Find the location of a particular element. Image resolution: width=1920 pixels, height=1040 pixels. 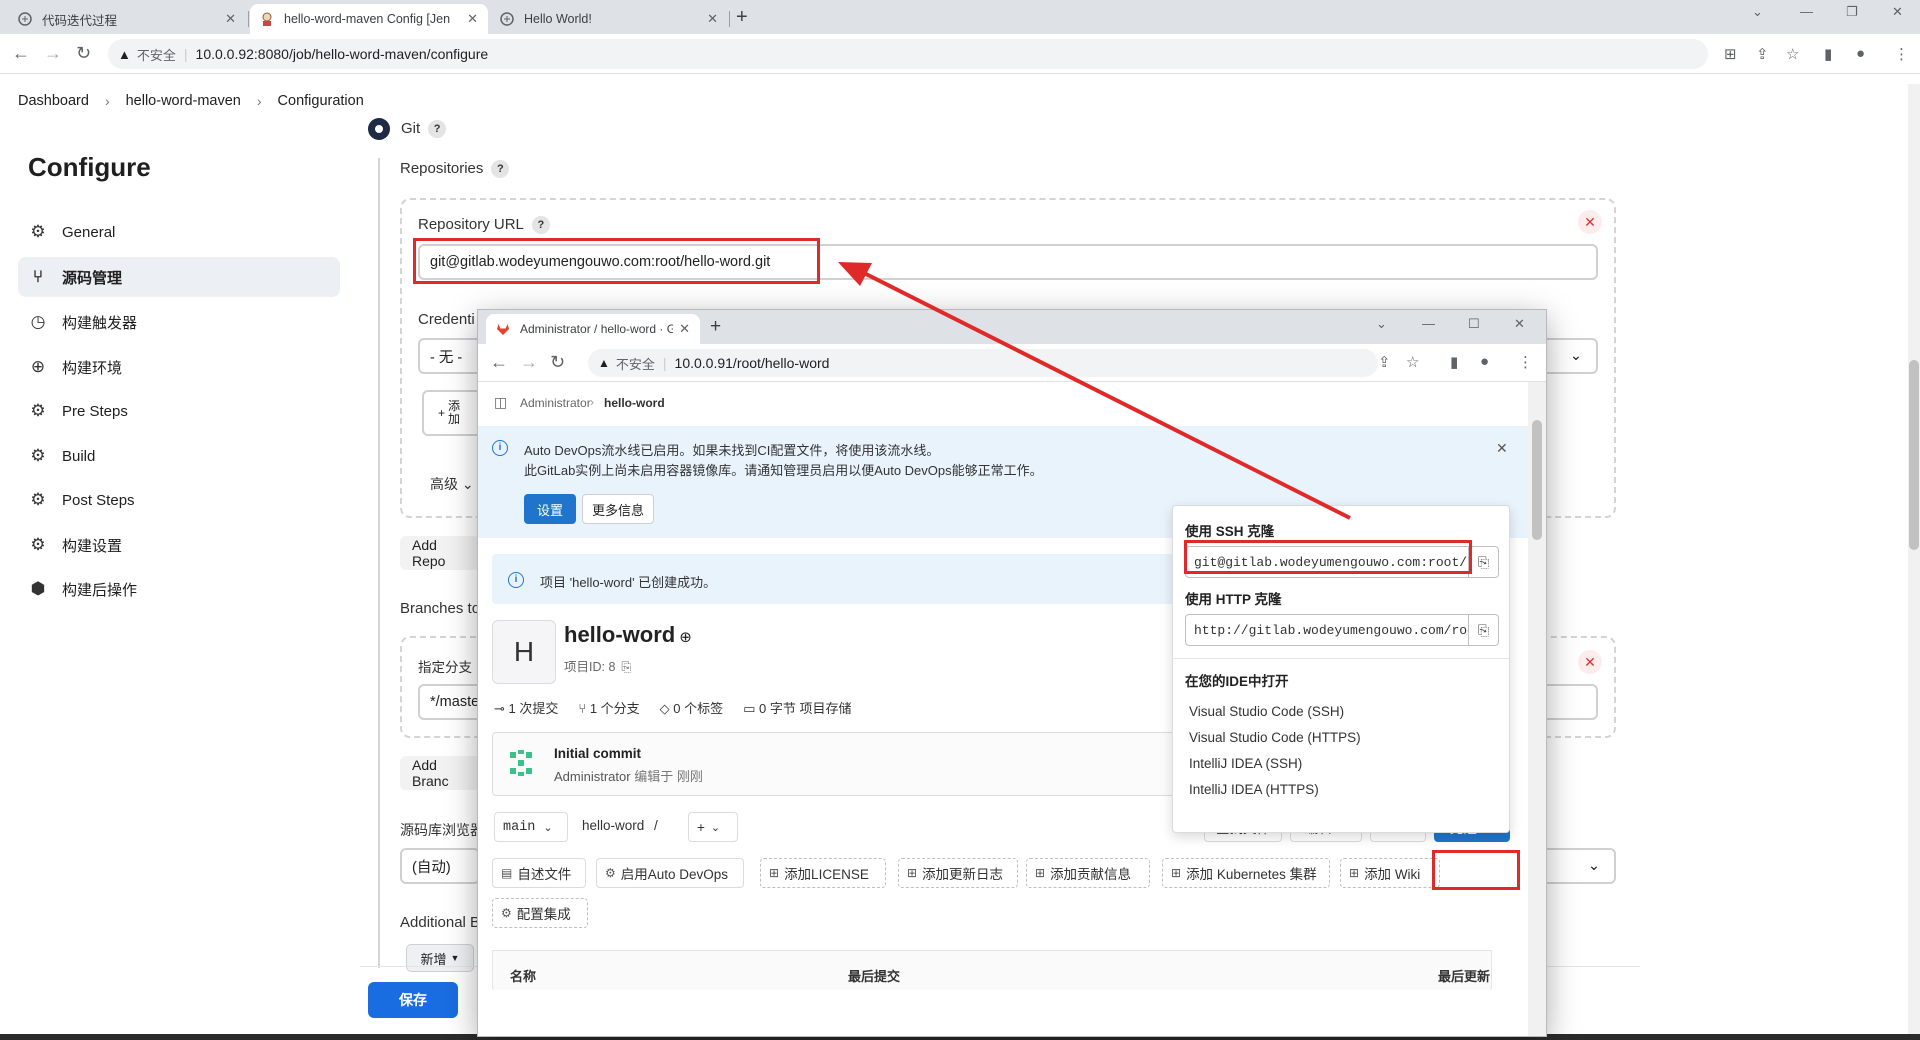

ide-vscode-https: Visual Studio Code (HTTPS) is located at coordinates (1275, 737).